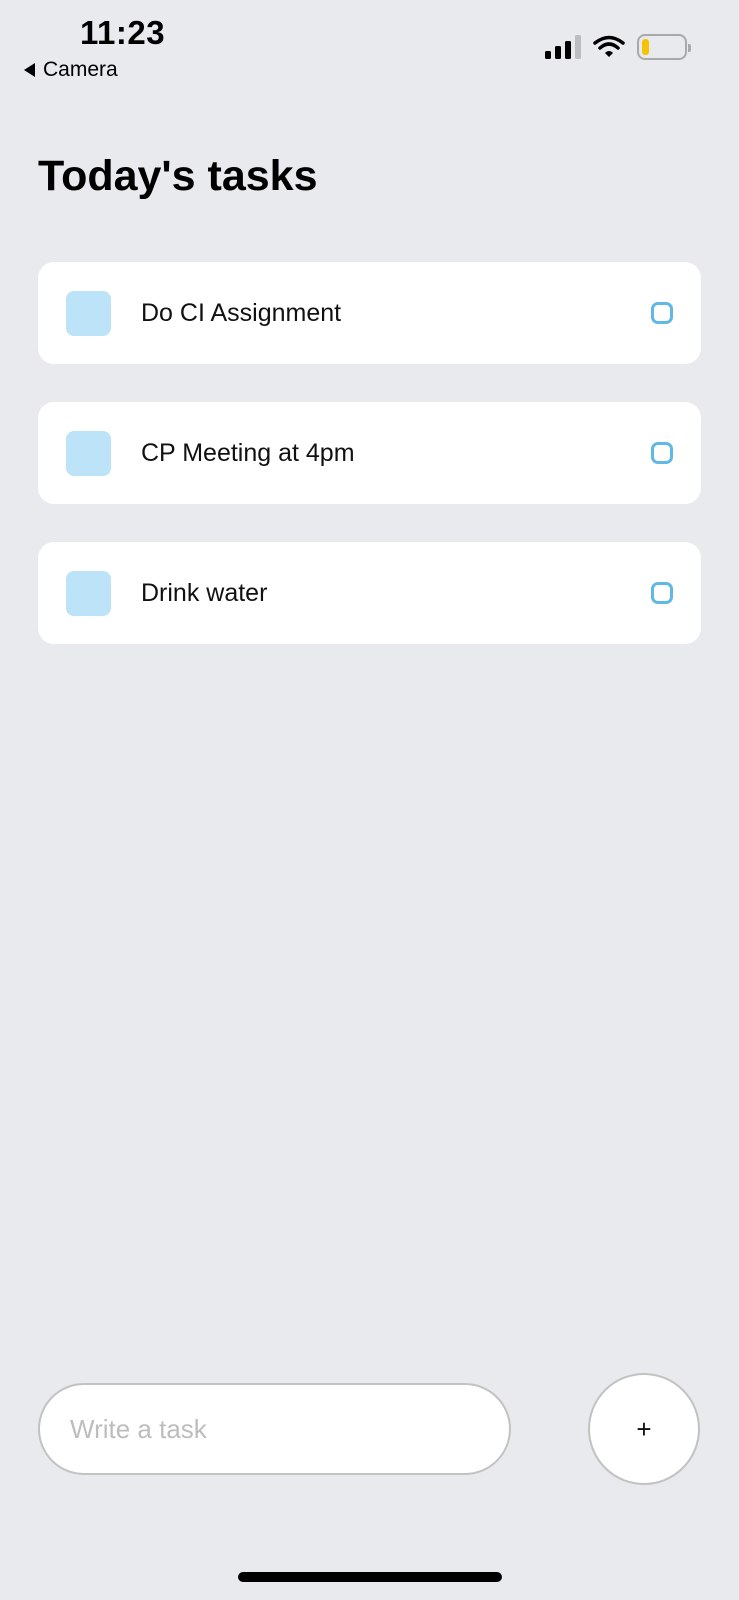 The image size is (739, 1600). I want to click on status-icons, so click(618, 47).